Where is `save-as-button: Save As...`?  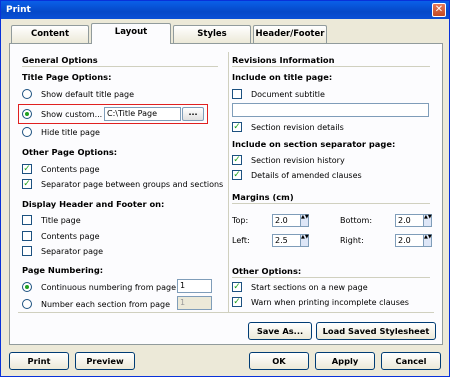
save-as-button: Save As... is located at coordinates (280, 331).